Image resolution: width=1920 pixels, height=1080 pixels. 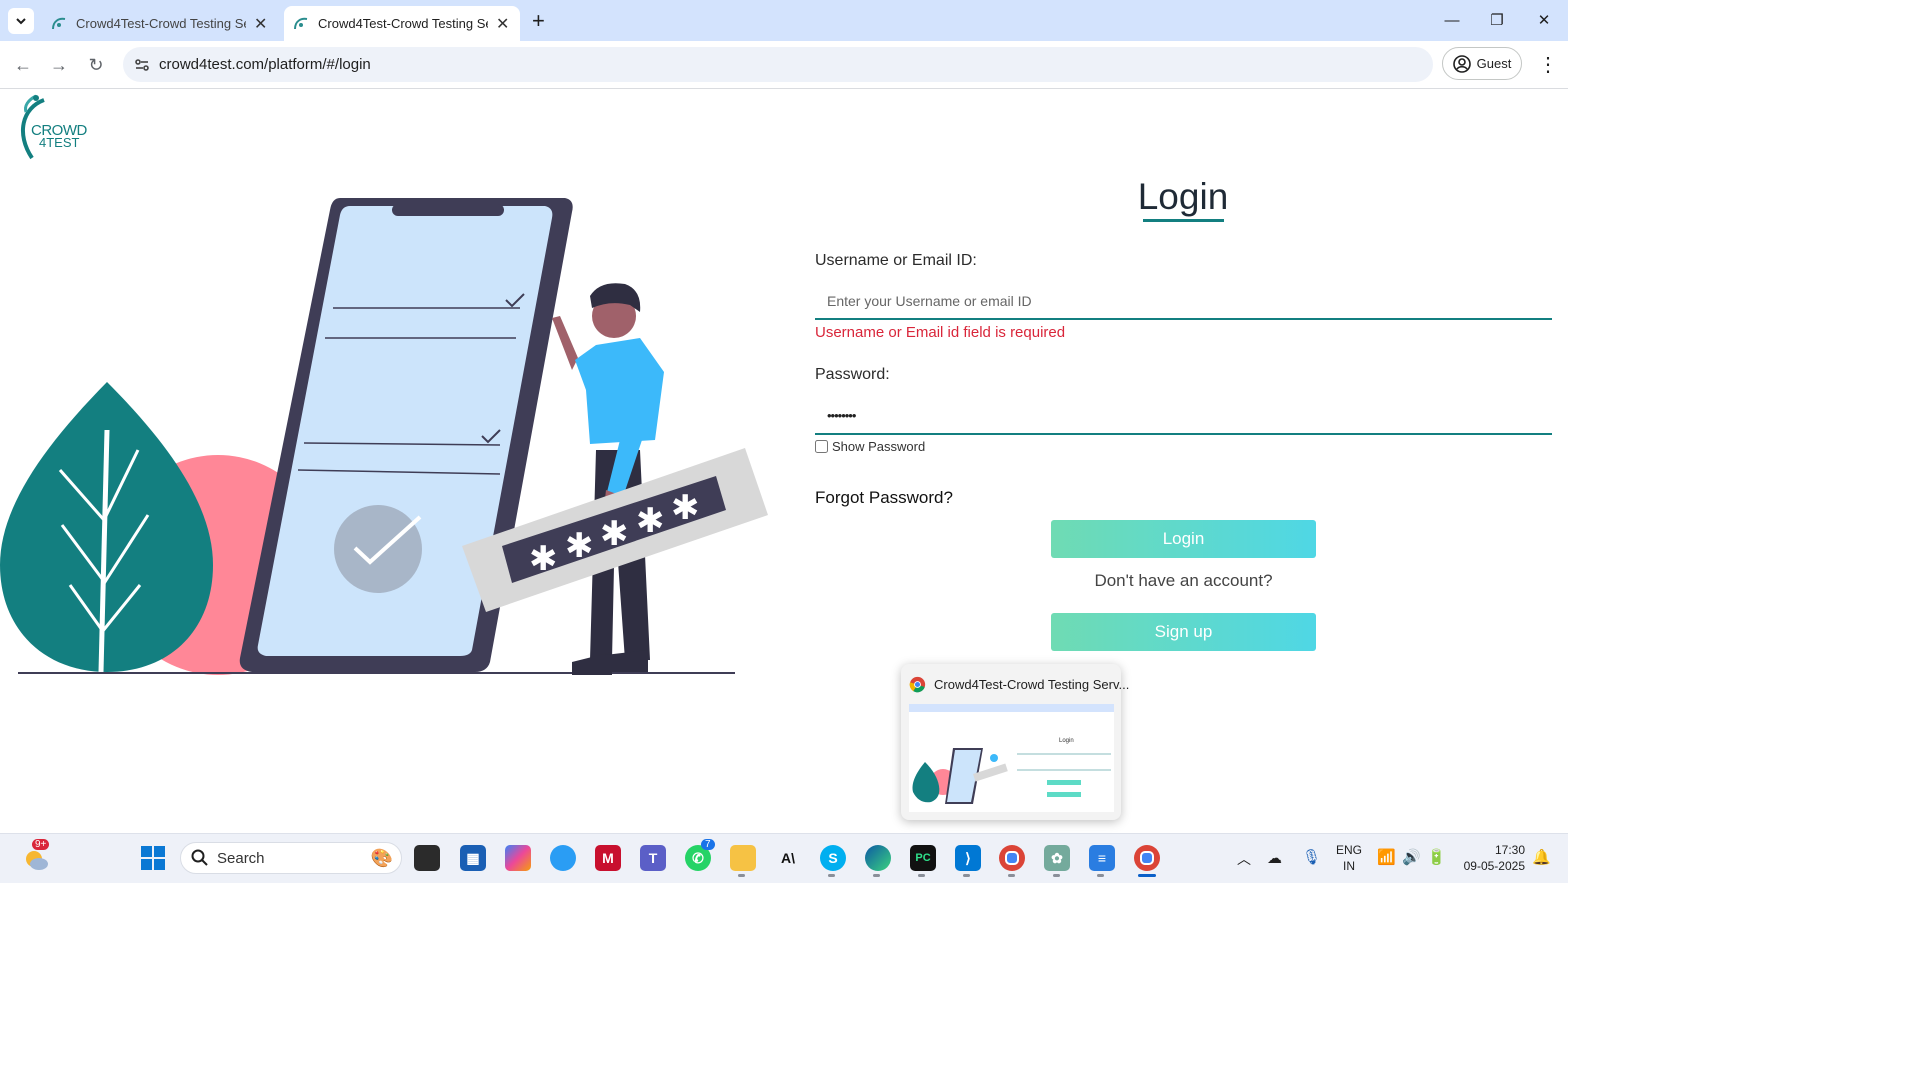 I want to click on forward-icon: →, so click(x=59, y=65).